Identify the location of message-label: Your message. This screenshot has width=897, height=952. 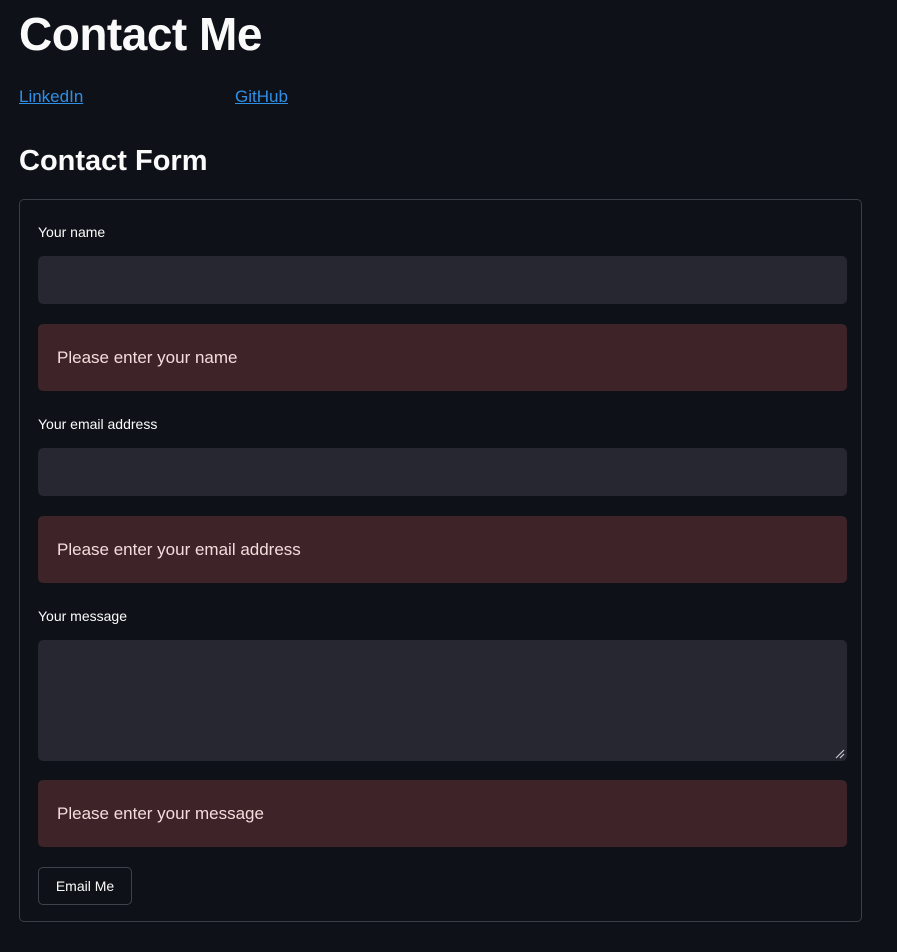
(82, 616).